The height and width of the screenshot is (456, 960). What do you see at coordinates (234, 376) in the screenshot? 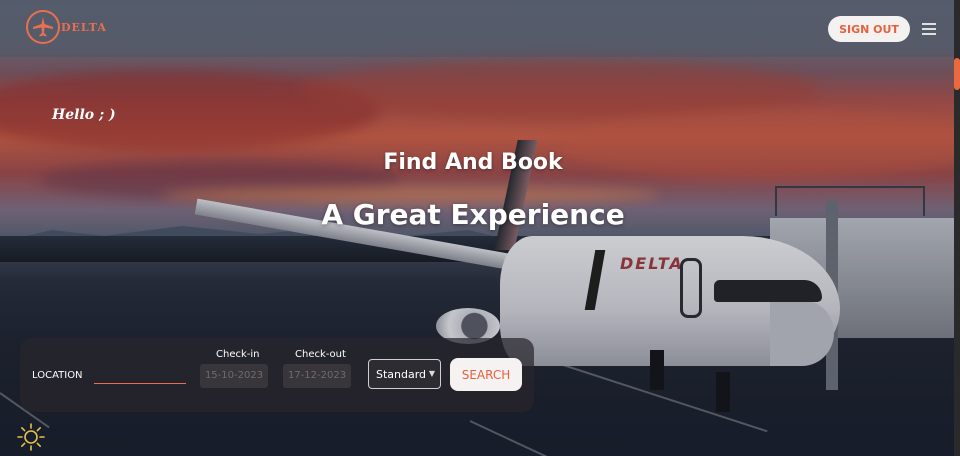
I see `check-in-date-input: 15-10-2023` at bounding box center [234, 376].